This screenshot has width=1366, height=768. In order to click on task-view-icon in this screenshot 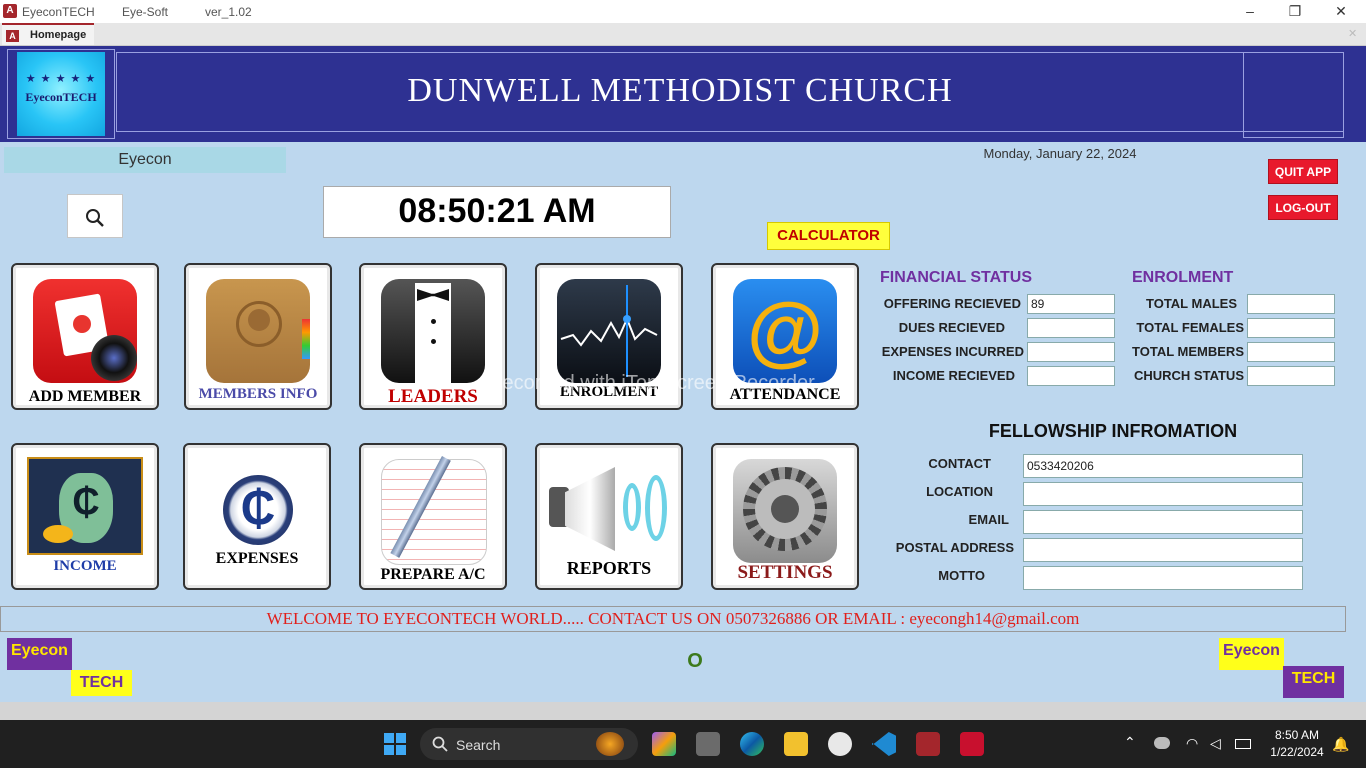, I will do `click(708, 744)`.